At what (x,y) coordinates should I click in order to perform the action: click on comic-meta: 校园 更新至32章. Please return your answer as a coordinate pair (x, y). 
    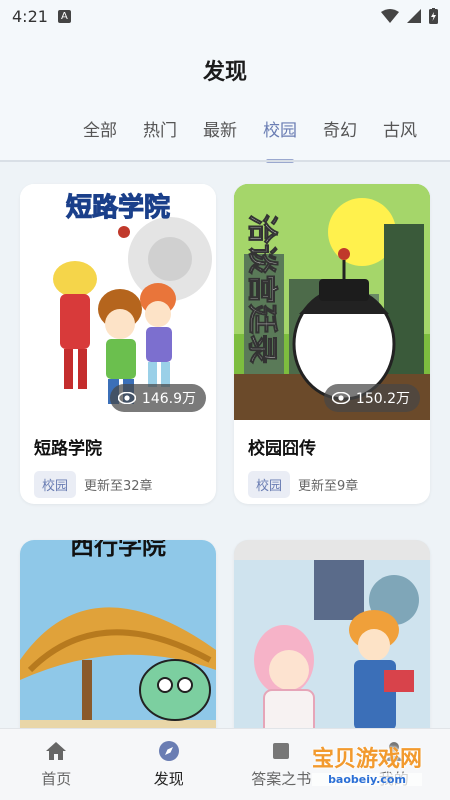
    Looking at the image, I should click on (125, 484).